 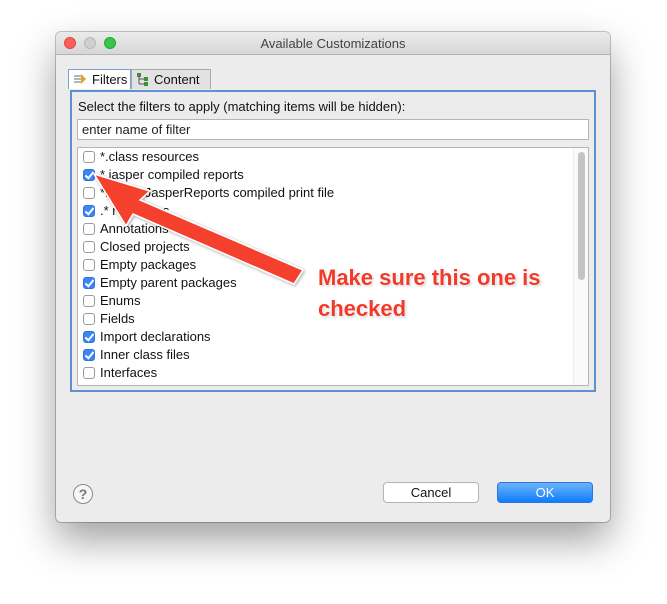 I want to click on filter-row: Closed projects, so click(x=326, y=247).